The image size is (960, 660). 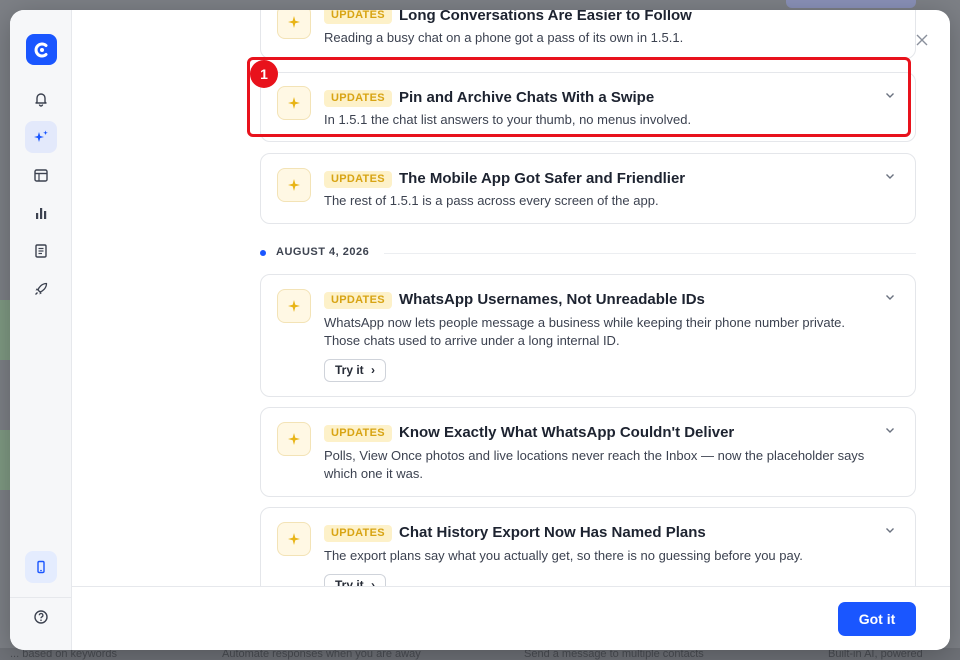 I want to click on rail-analytics, so click(x=41, y=213).